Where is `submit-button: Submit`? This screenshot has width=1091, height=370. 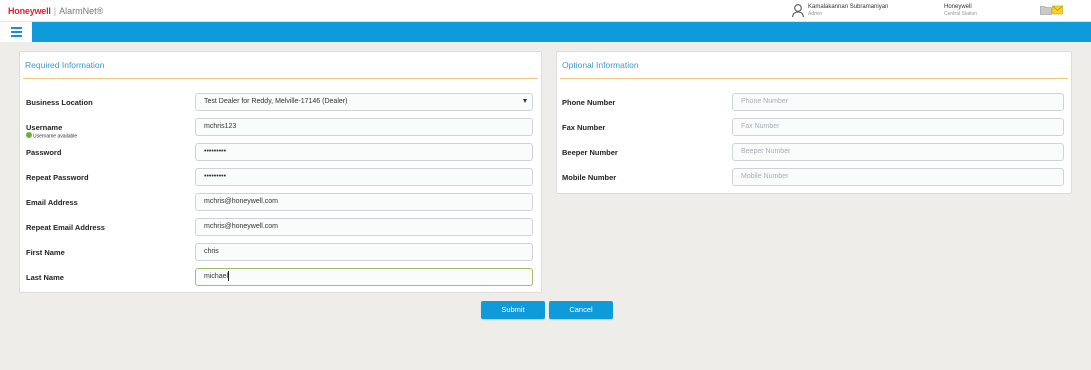
submit-button: Submit is located at coordinates (513, 310).